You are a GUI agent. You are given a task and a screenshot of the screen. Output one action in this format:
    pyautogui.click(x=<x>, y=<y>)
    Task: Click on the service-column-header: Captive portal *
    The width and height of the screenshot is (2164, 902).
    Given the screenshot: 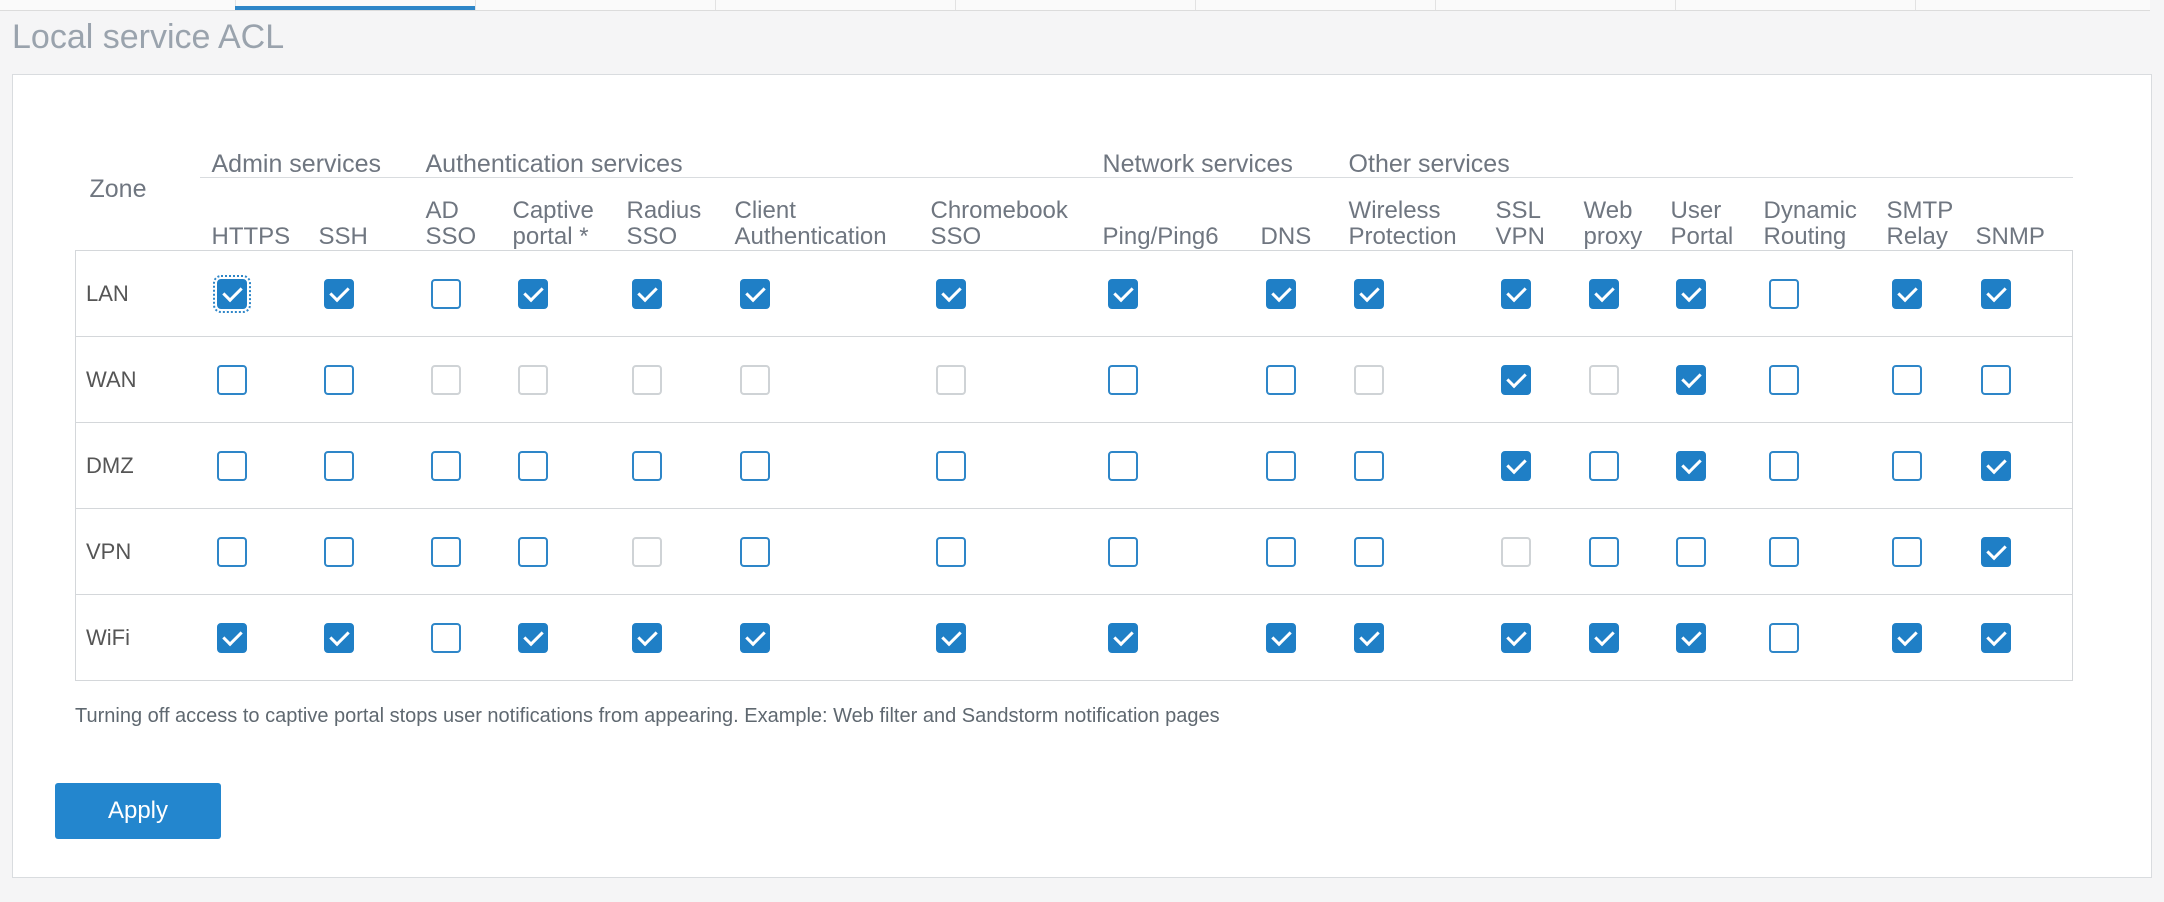 What is the action you would take?
    pyautogui.click(x=558, y=214)
    